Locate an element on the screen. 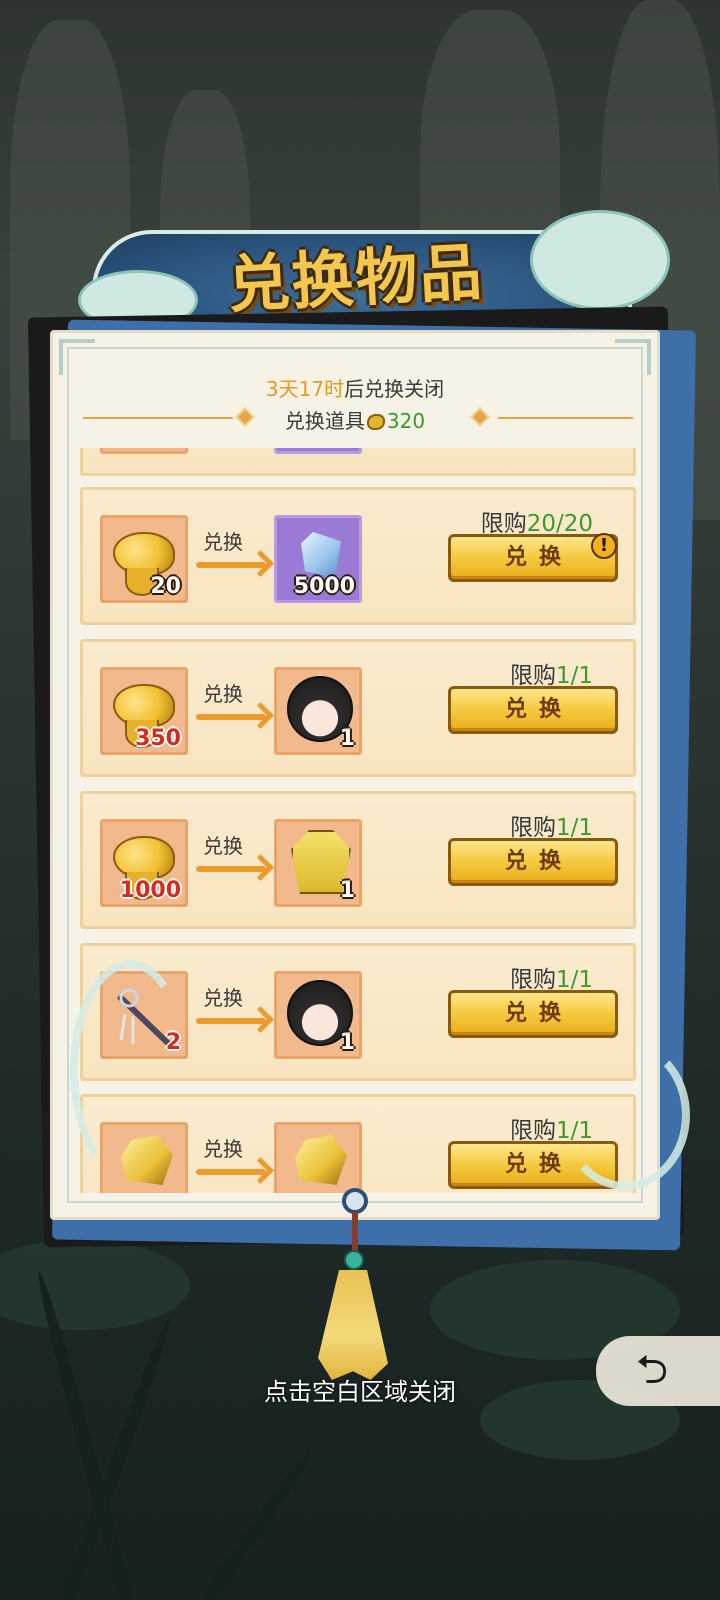 The width and height of the screenshot is (720, 1600). cost-quantity: 10 is located at coordinates (165, 449).